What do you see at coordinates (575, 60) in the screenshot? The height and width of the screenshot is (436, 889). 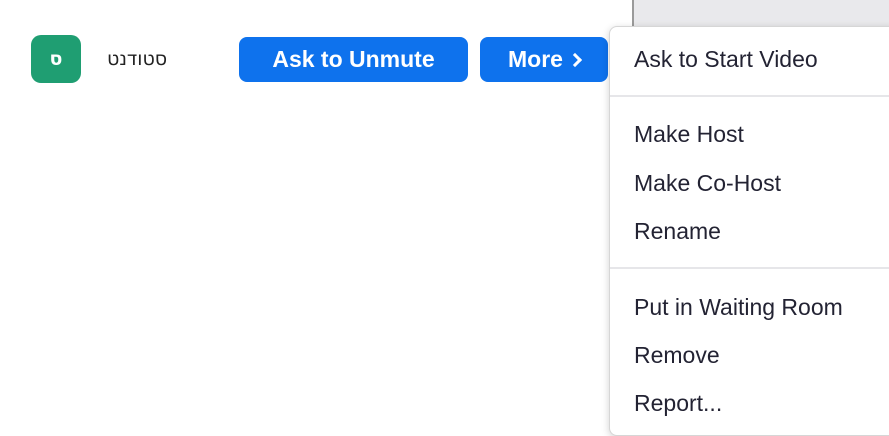 I see `chevron-right-icon` at bounding box center [575, 60].